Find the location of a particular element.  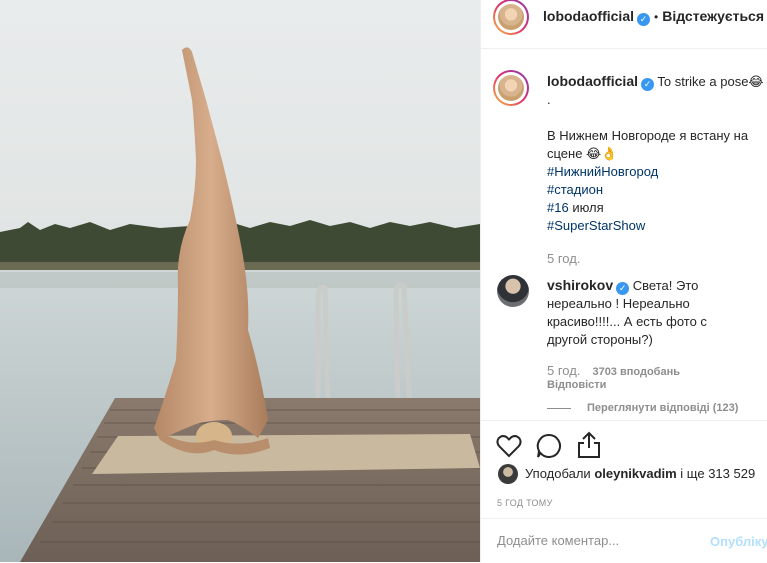

caption-time: 5 год. is located at coordinates (563, 258).